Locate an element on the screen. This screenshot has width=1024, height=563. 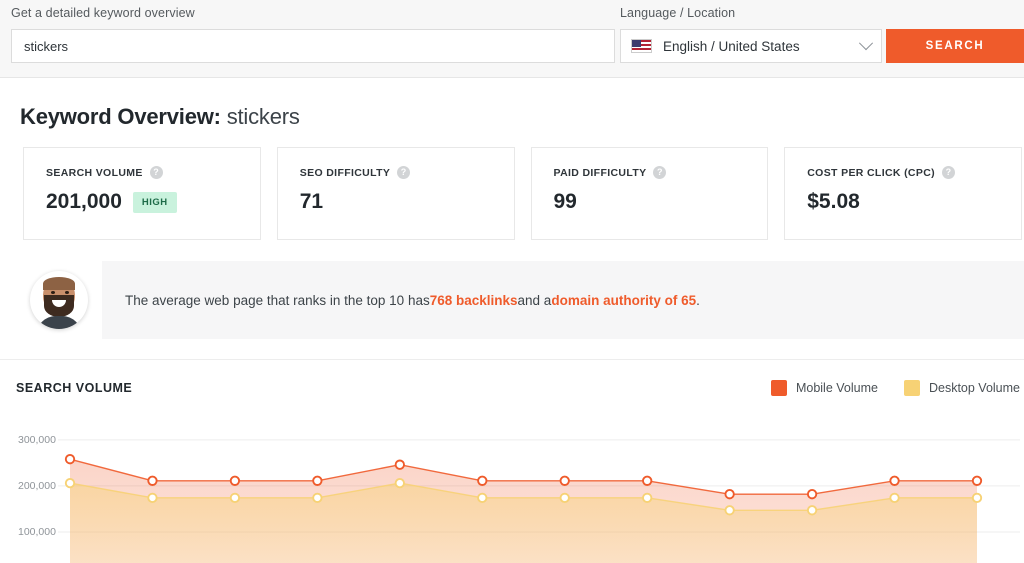
legend-item-desktop: Desktop Volume is located at coordinates (961, 388).